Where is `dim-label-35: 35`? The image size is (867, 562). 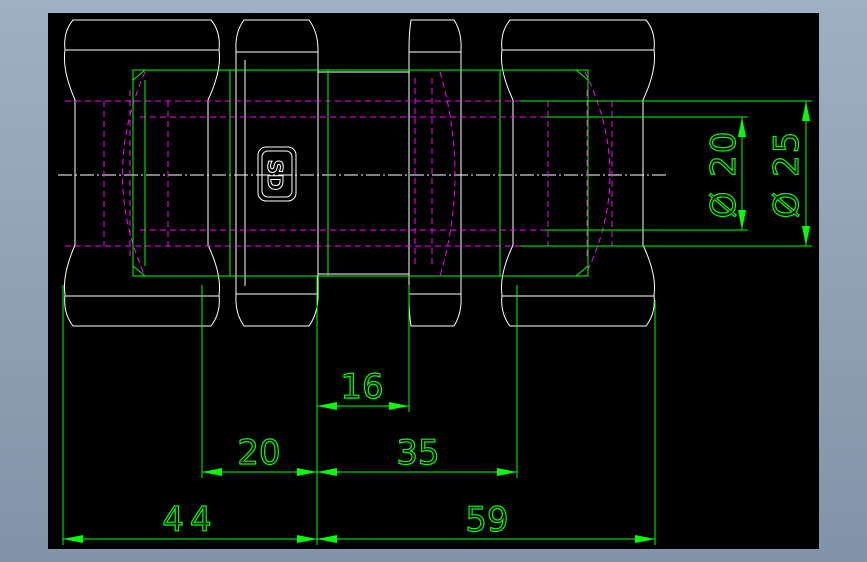 dim-label-35: 35 is located at coordinates (417, 453).